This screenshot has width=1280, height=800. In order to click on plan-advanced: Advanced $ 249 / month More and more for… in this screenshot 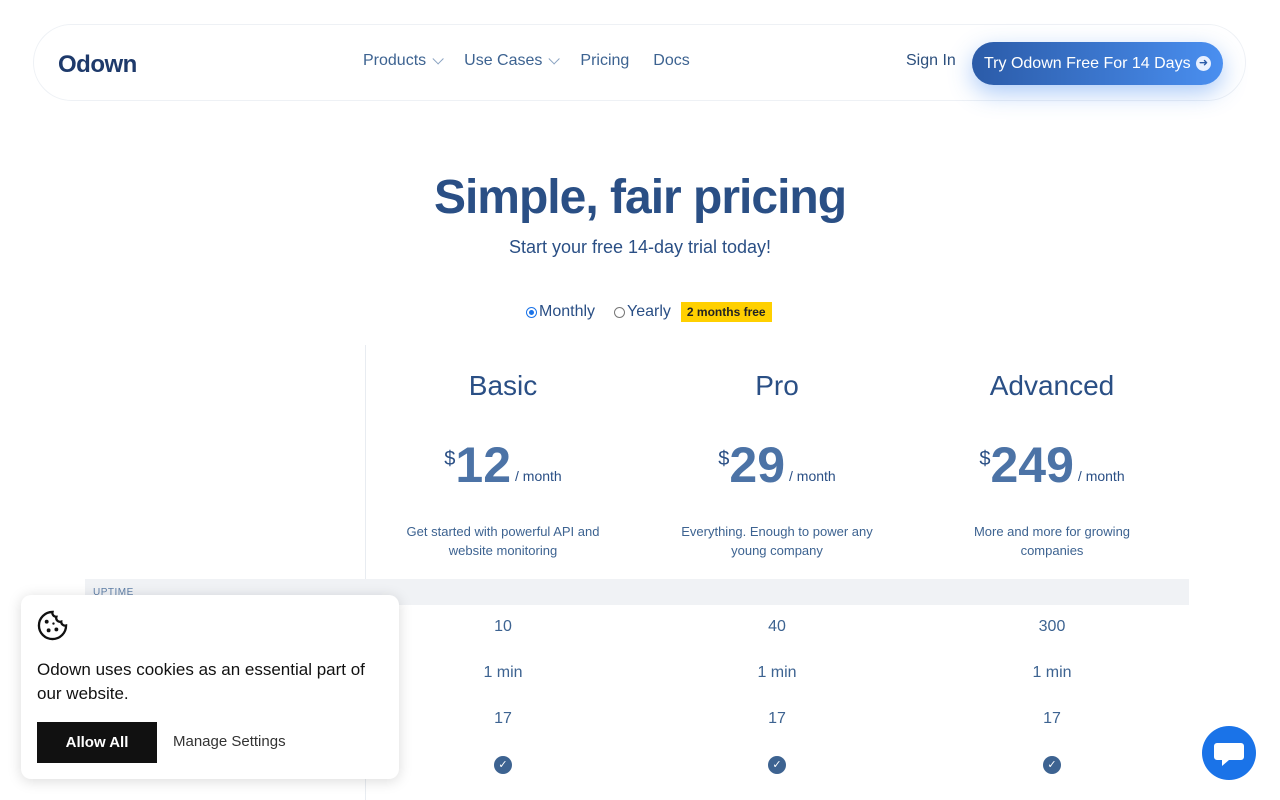, I will do `click(1052, 465)`.